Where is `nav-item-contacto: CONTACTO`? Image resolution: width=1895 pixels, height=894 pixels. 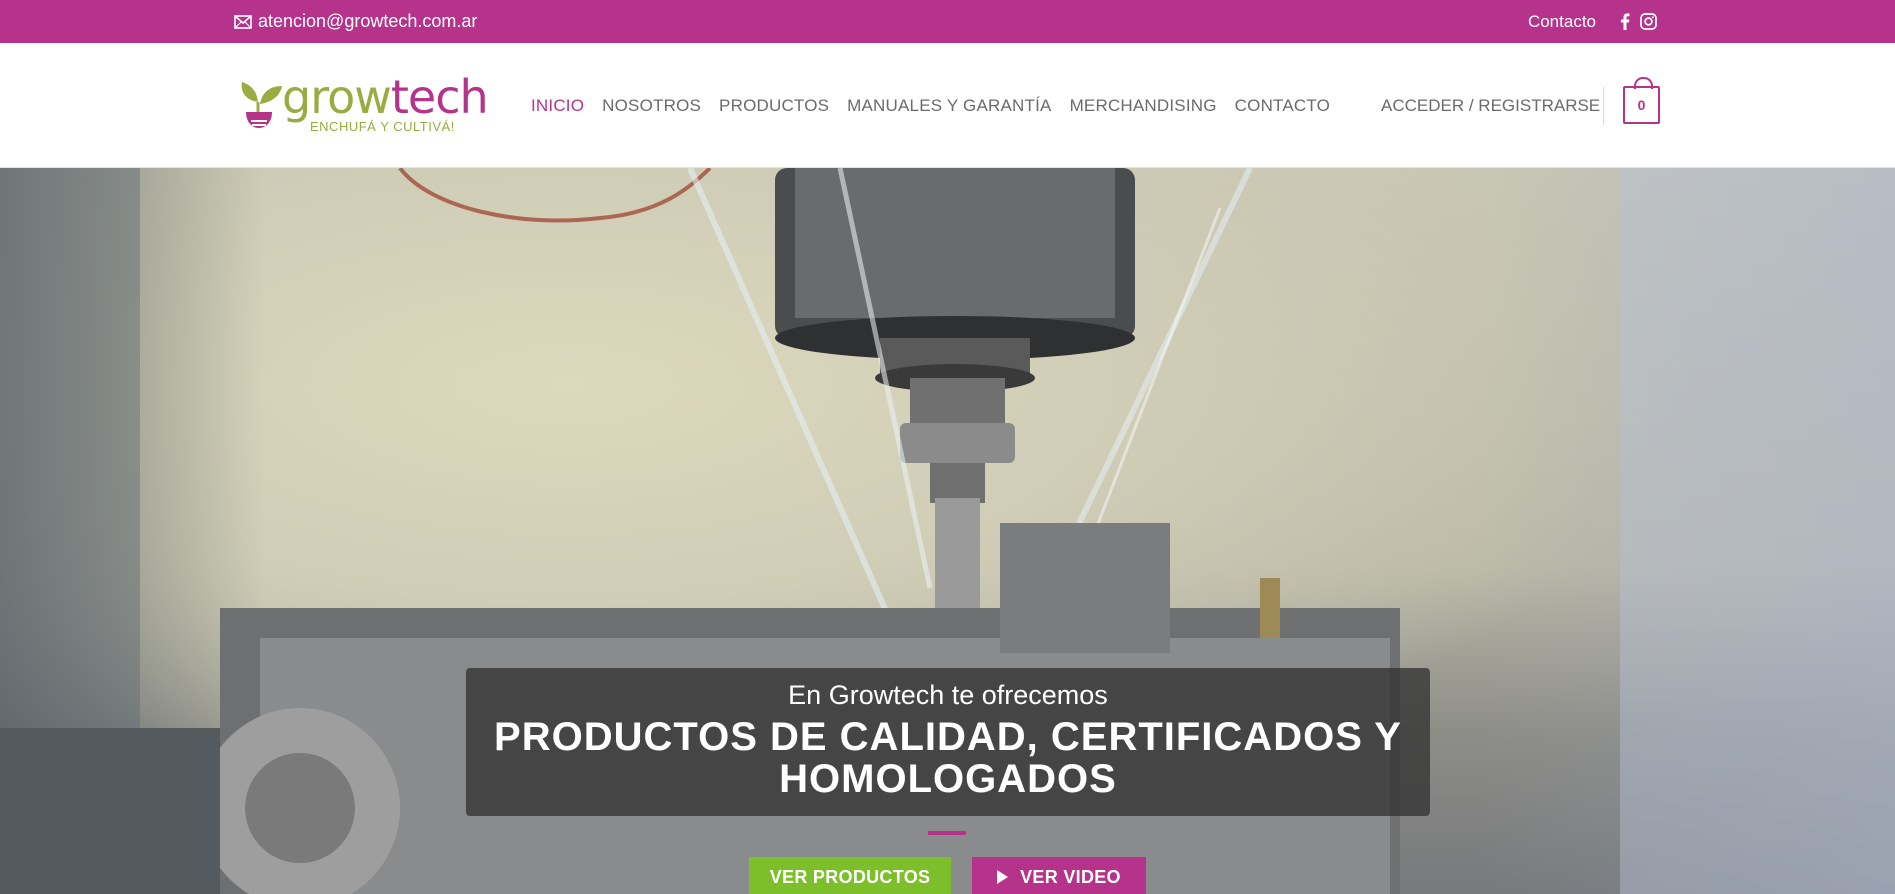
nav-item-contacto: CONTACTO is located at coordinates (1282, 106).